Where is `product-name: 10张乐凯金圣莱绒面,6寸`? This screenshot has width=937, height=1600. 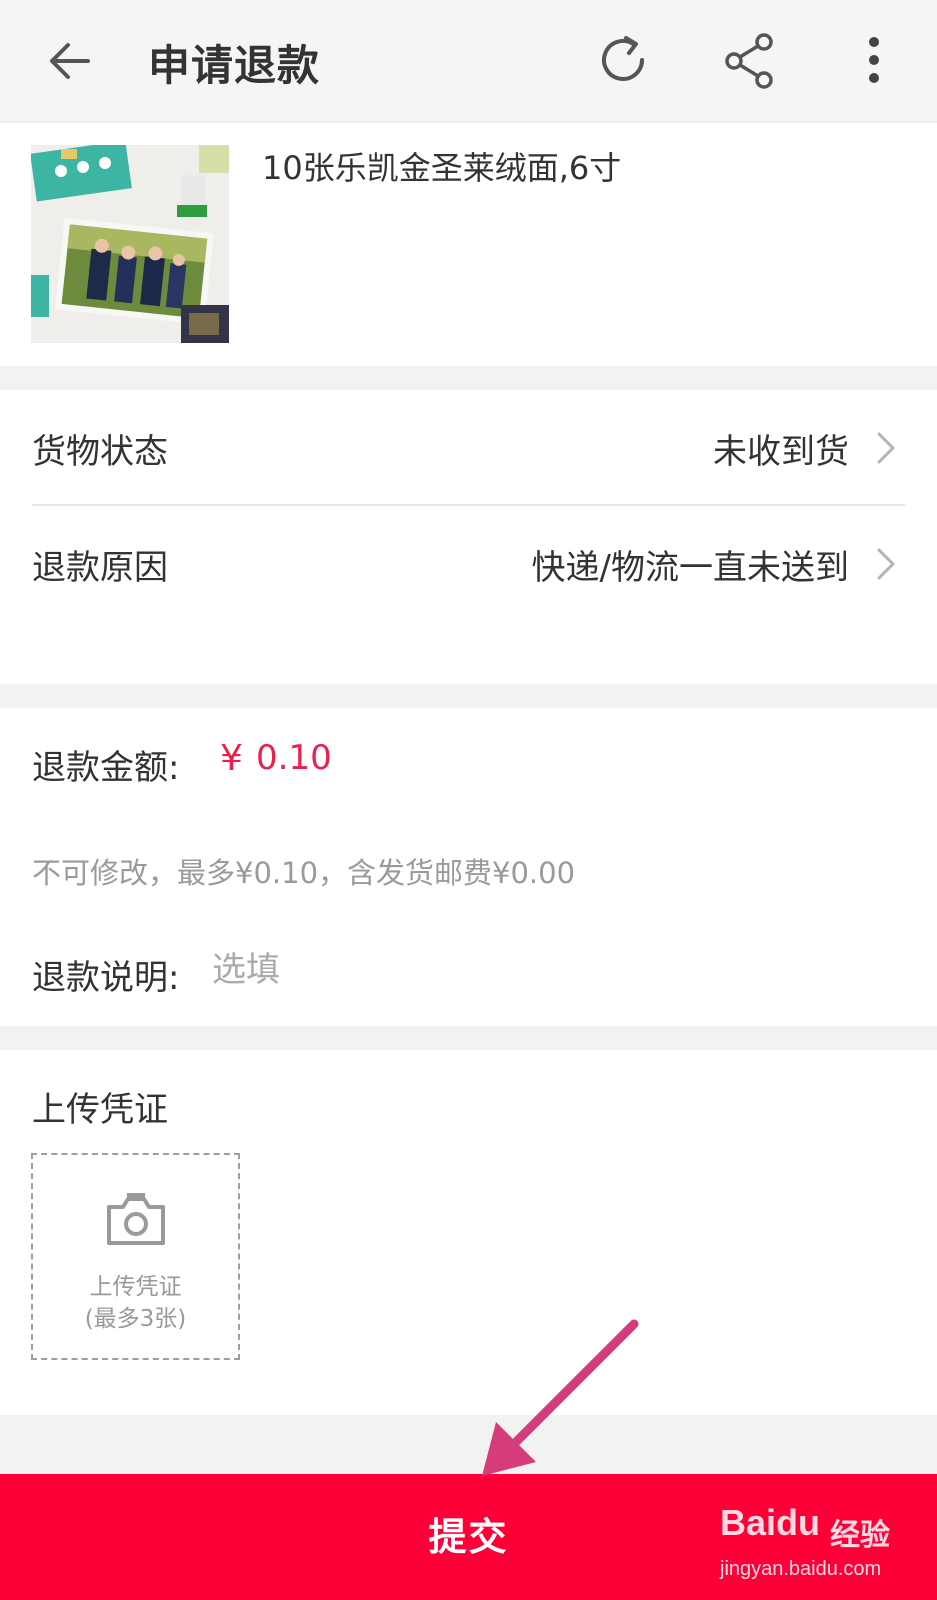
product-name: 10张乐凯金圣莱绒面,6寸 is located at coordinates (442, 168).